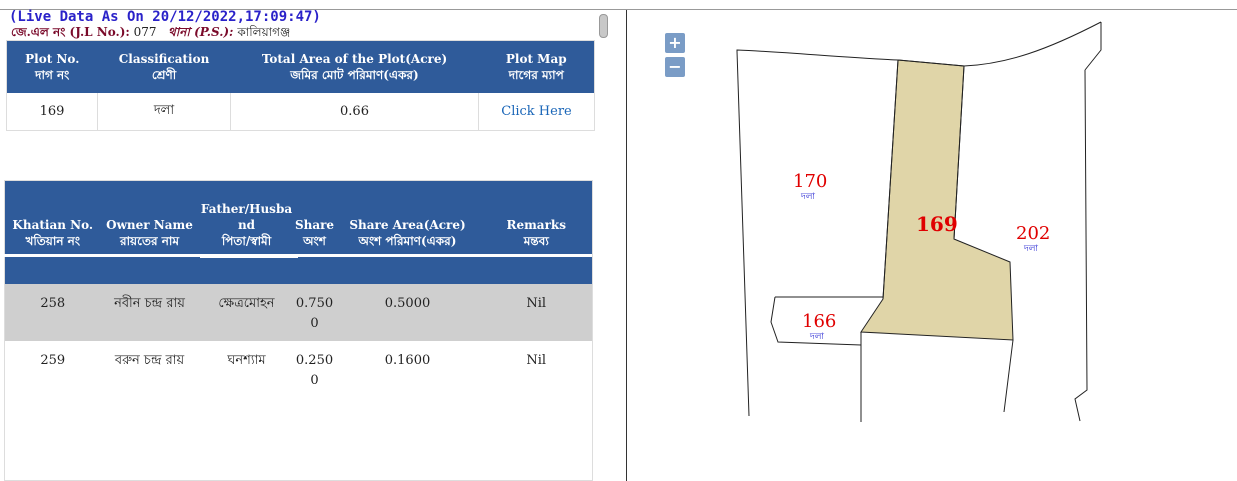 The width and height of the screenshot is (1237, 481). What do you see at coordinates (817, 337) in the screenshot?
I see `plot-166-class: দলা` at bounding box center [817, 337].